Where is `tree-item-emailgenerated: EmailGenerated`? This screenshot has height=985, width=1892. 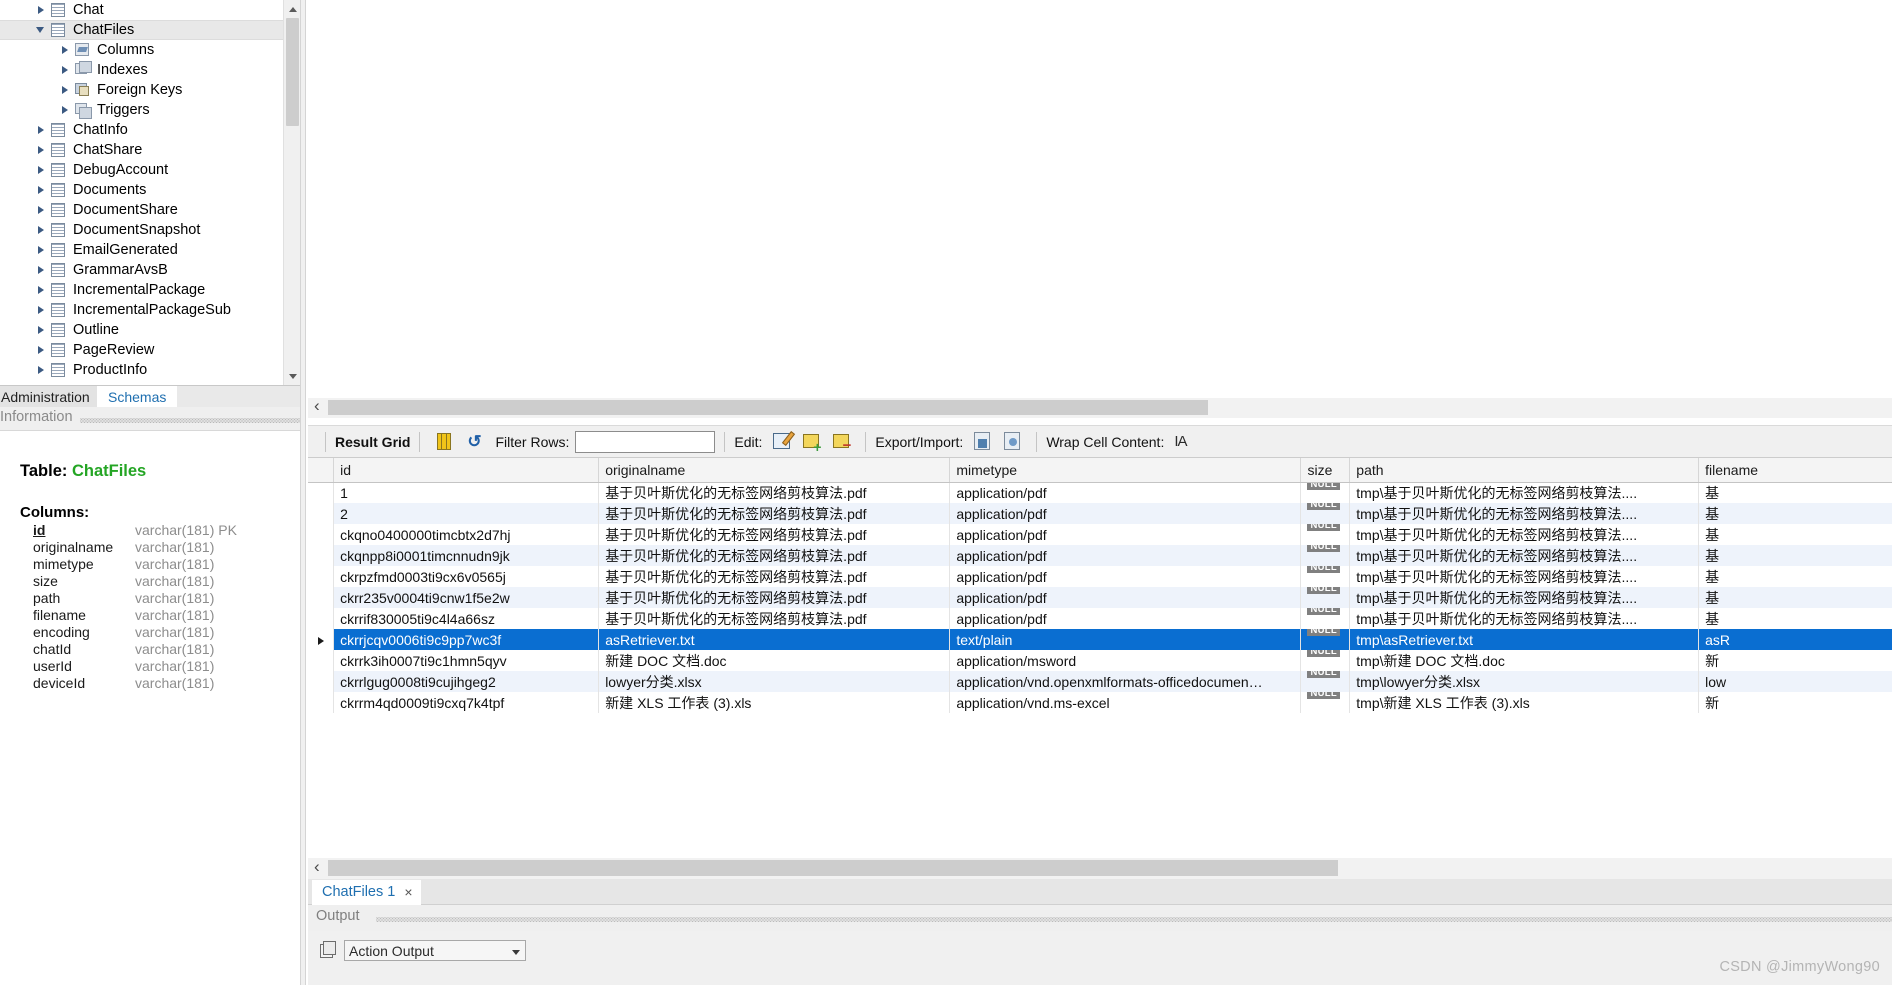 tree-item-emailgenerated: EmailGenerated is located at coordinates (150, 250).